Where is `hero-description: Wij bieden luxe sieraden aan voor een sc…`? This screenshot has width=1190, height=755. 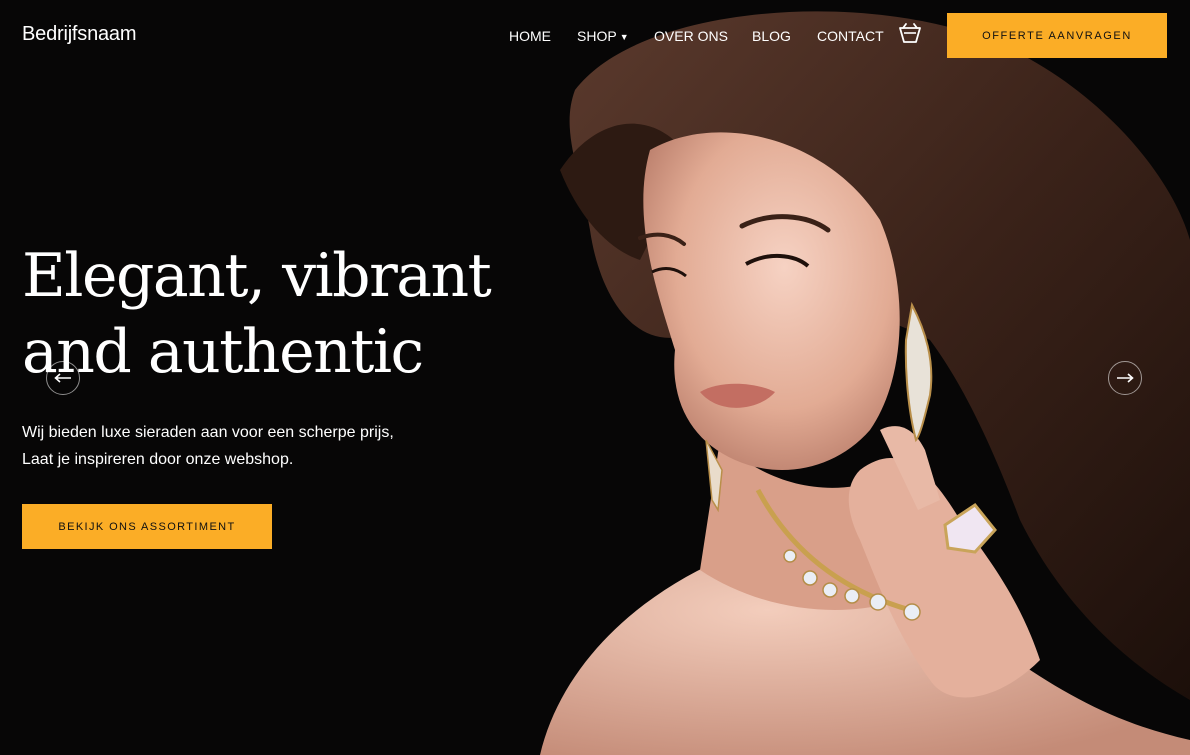 hero-description: Wij bieden luxe sieraden aan voor een sc… is located at coordinates (208, 446).